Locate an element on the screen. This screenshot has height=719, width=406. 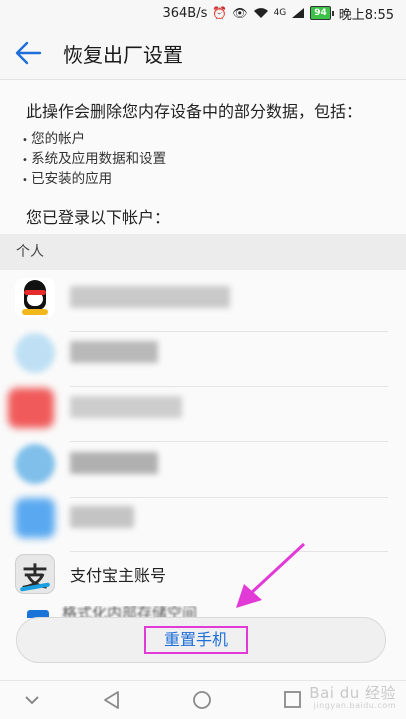
watermark-text: Bai du 经验 is located at coordinates (352, 693).